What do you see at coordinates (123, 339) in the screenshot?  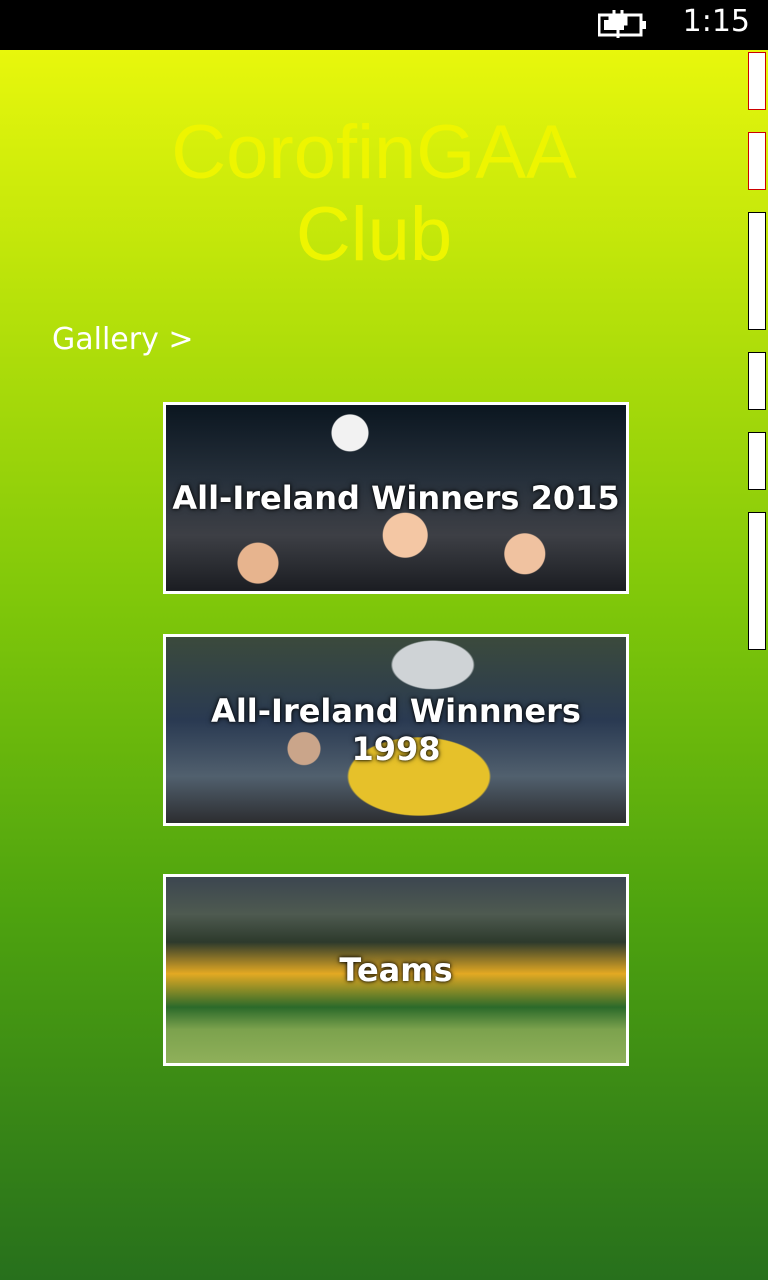 I see `gallery-link: Gallery >` at bounding box center [123, 339].